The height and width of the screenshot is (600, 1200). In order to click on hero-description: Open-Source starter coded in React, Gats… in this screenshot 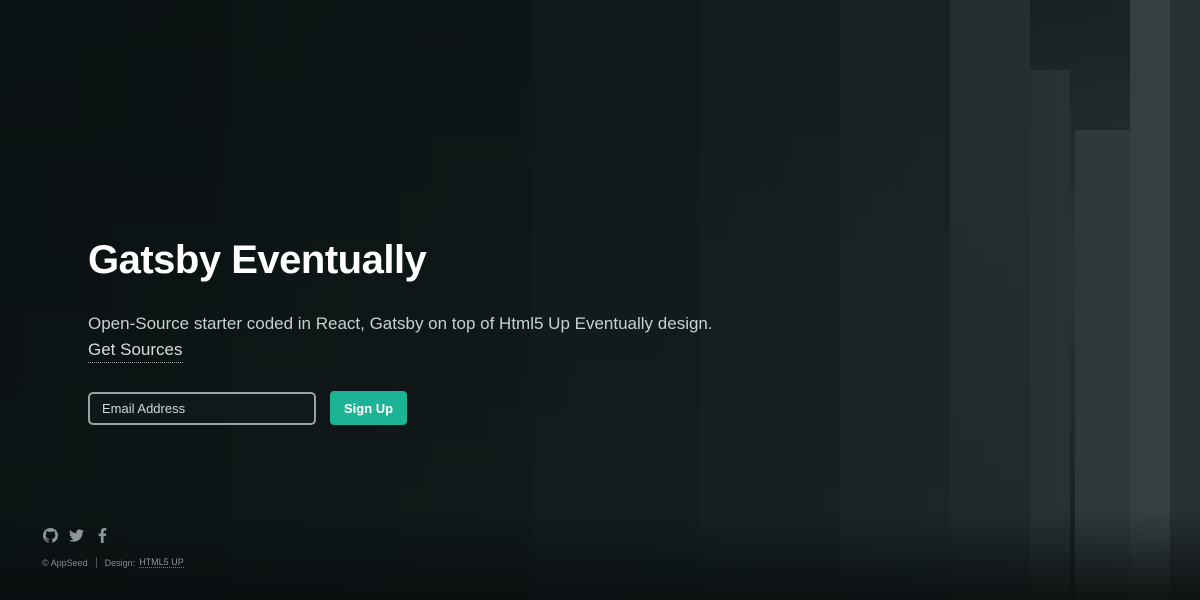, I will do `click(400, 323)`.